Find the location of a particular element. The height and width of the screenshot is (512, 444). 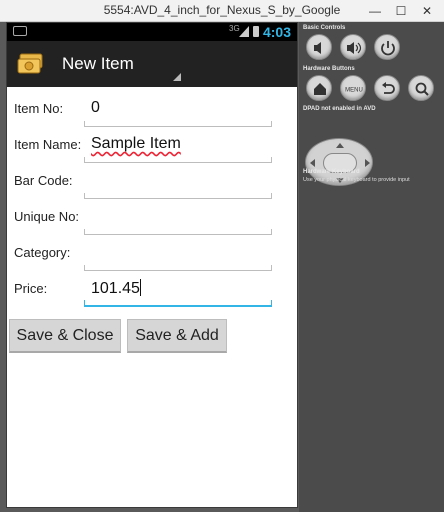

maximize-button: ☐ is located at coordinates (401, 11).